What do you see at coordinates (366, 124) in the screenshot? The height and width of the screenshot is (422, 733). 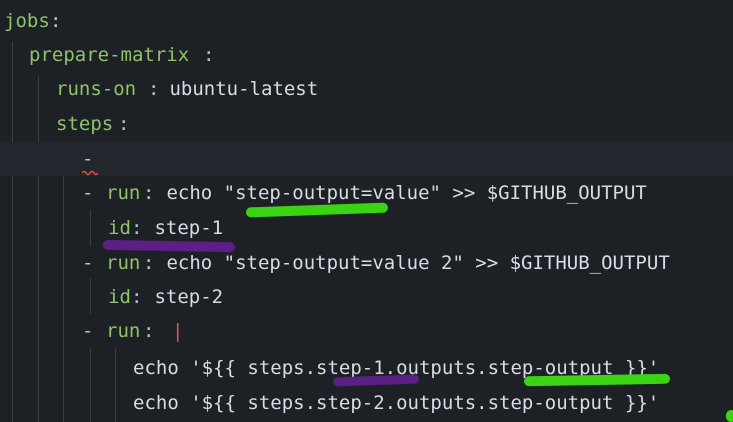 I see `code-line-4: steps :` at bounding box center [366, 124].